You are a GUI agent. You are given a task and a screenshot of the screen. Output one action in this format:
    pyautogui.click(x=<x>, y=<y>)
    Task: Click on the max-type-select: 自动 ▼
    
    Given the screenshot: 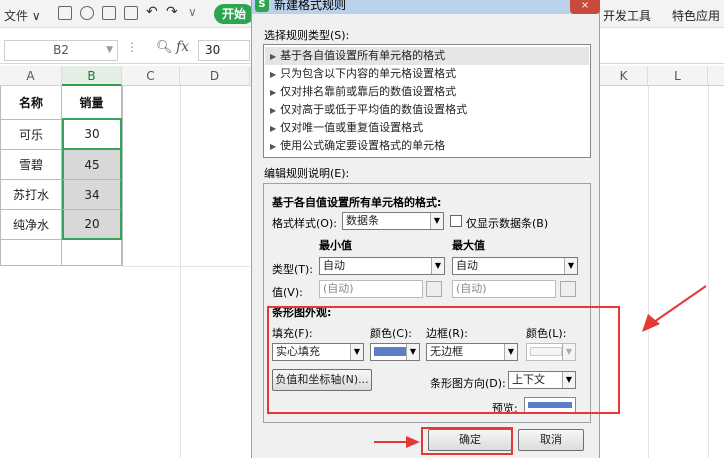 What is the action you would take?
    pyautogui.click(x=515, y=266)
    